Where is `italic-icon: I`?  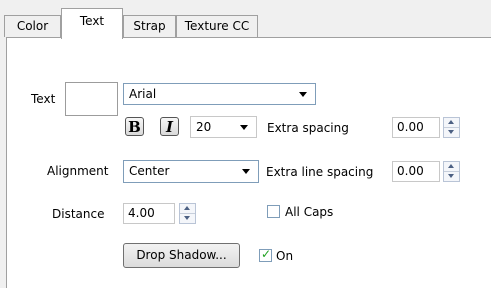
italic-icon: I is located at coordinates (169, 127).